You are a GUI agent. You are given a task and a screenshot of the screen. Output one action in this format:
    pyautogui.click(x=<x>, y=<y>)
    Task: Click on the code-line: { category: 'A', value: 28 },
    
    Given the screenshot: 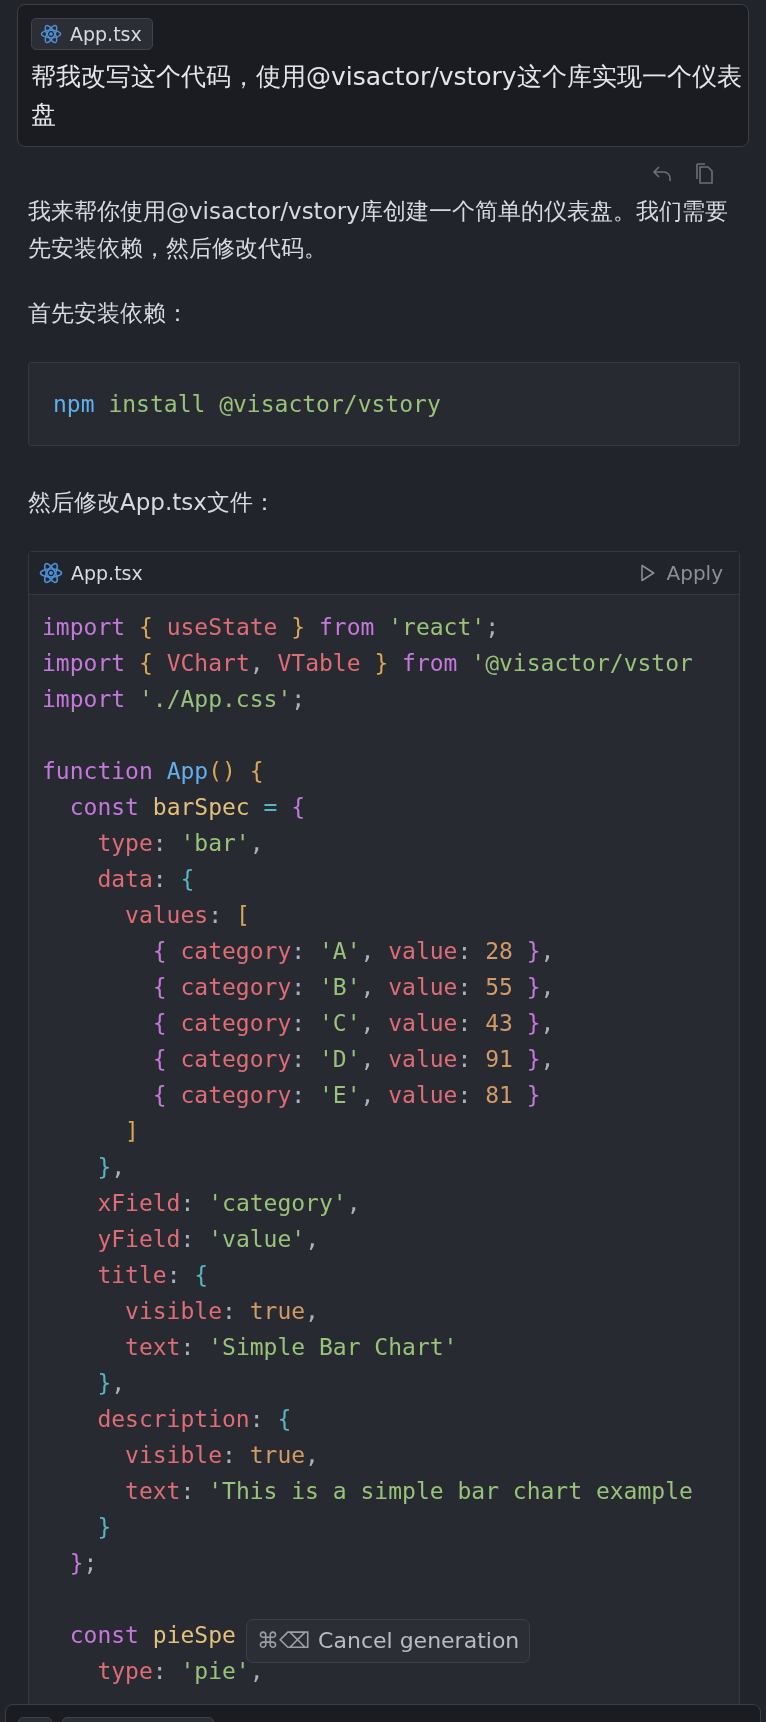 What is the action you would take?
    pyautogui.click(x=353, y=951)
    